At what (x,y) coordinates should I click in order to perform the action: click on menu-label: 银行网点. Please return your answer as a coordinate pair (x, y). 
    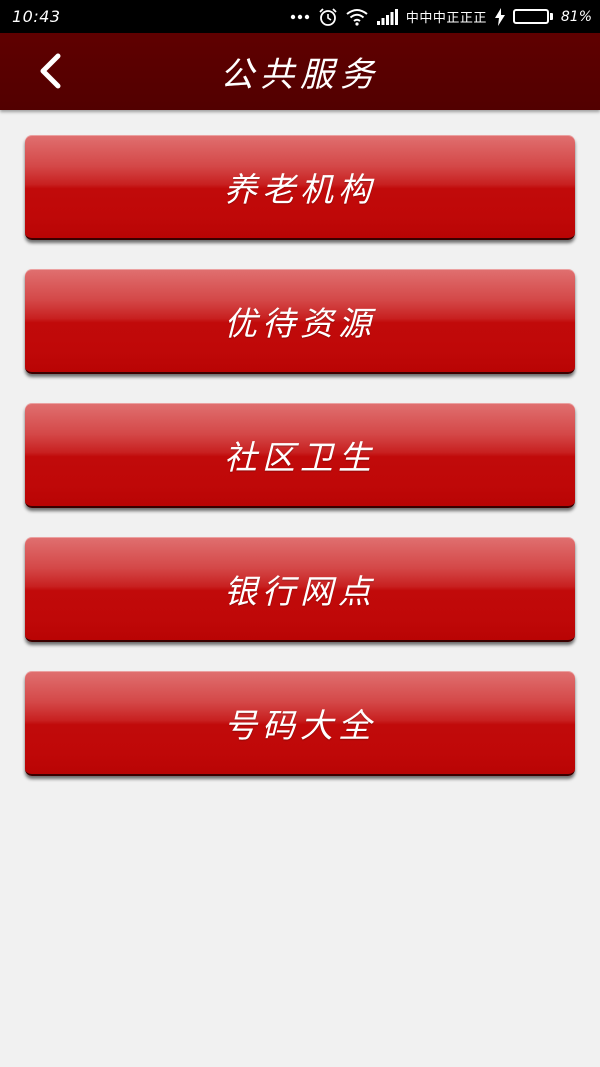
    Looking at the image, I should click on (300, 591).